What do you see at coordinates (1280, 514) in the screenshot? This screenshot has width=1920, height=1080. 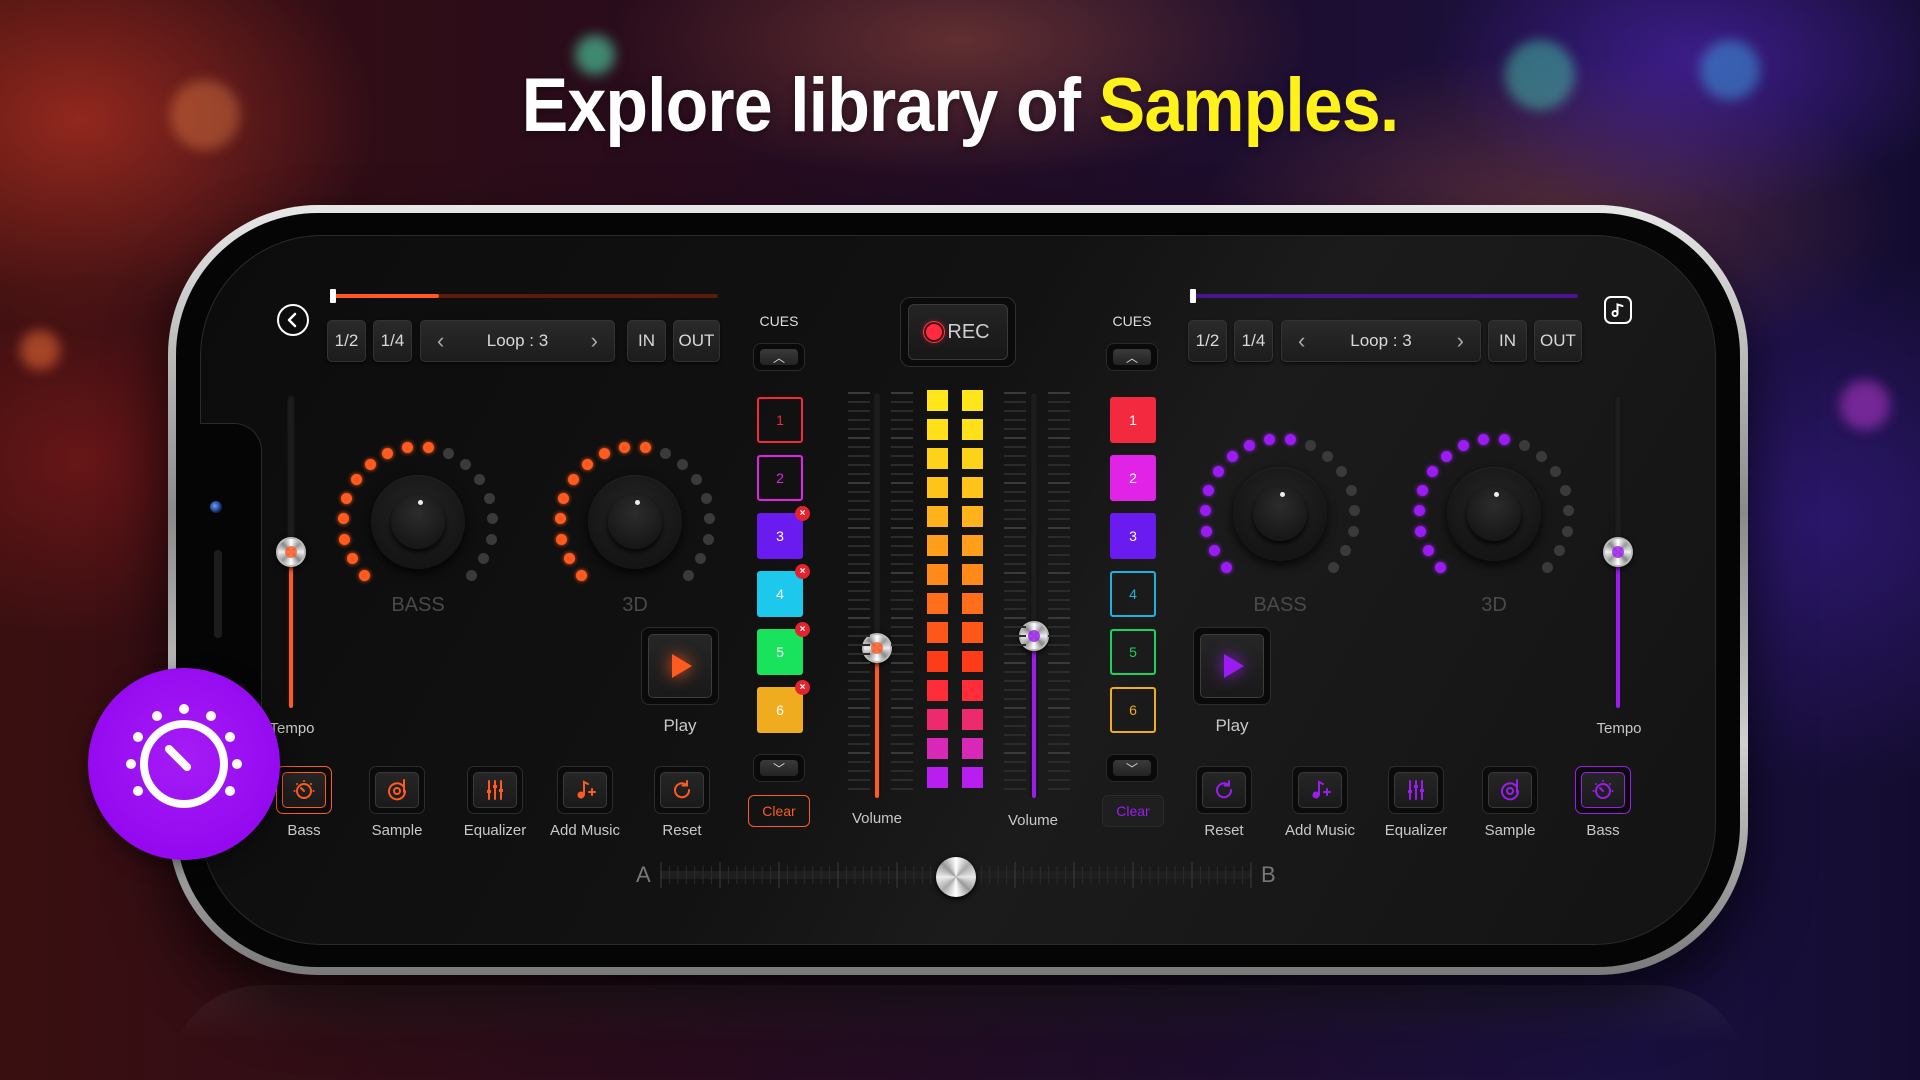 I see `right-bass-knob` at bounding box center [1280, 514].